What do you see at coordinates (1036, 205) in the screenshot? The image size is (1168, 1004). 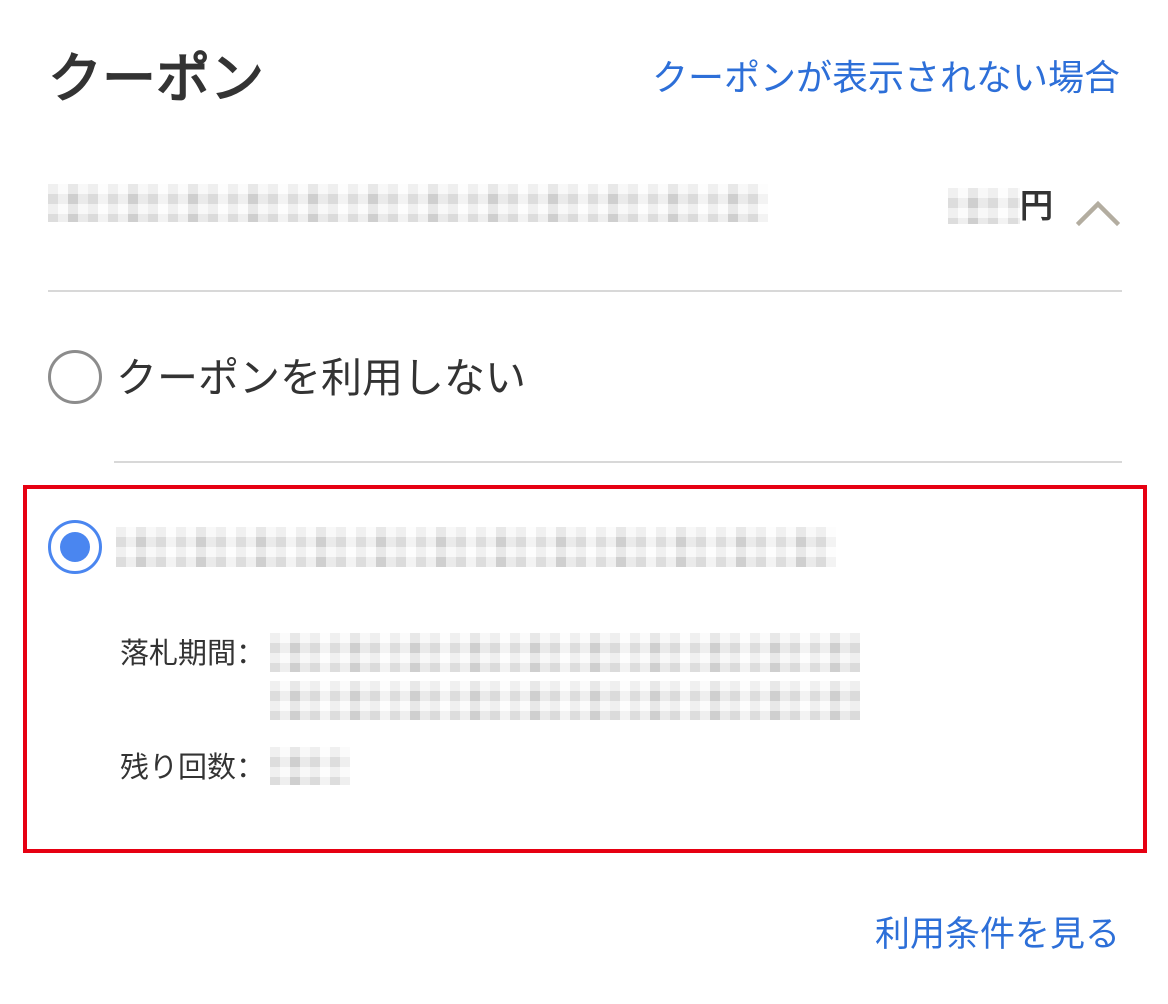 I see `currency-unit: 円` at bounding box center [1036, 205].